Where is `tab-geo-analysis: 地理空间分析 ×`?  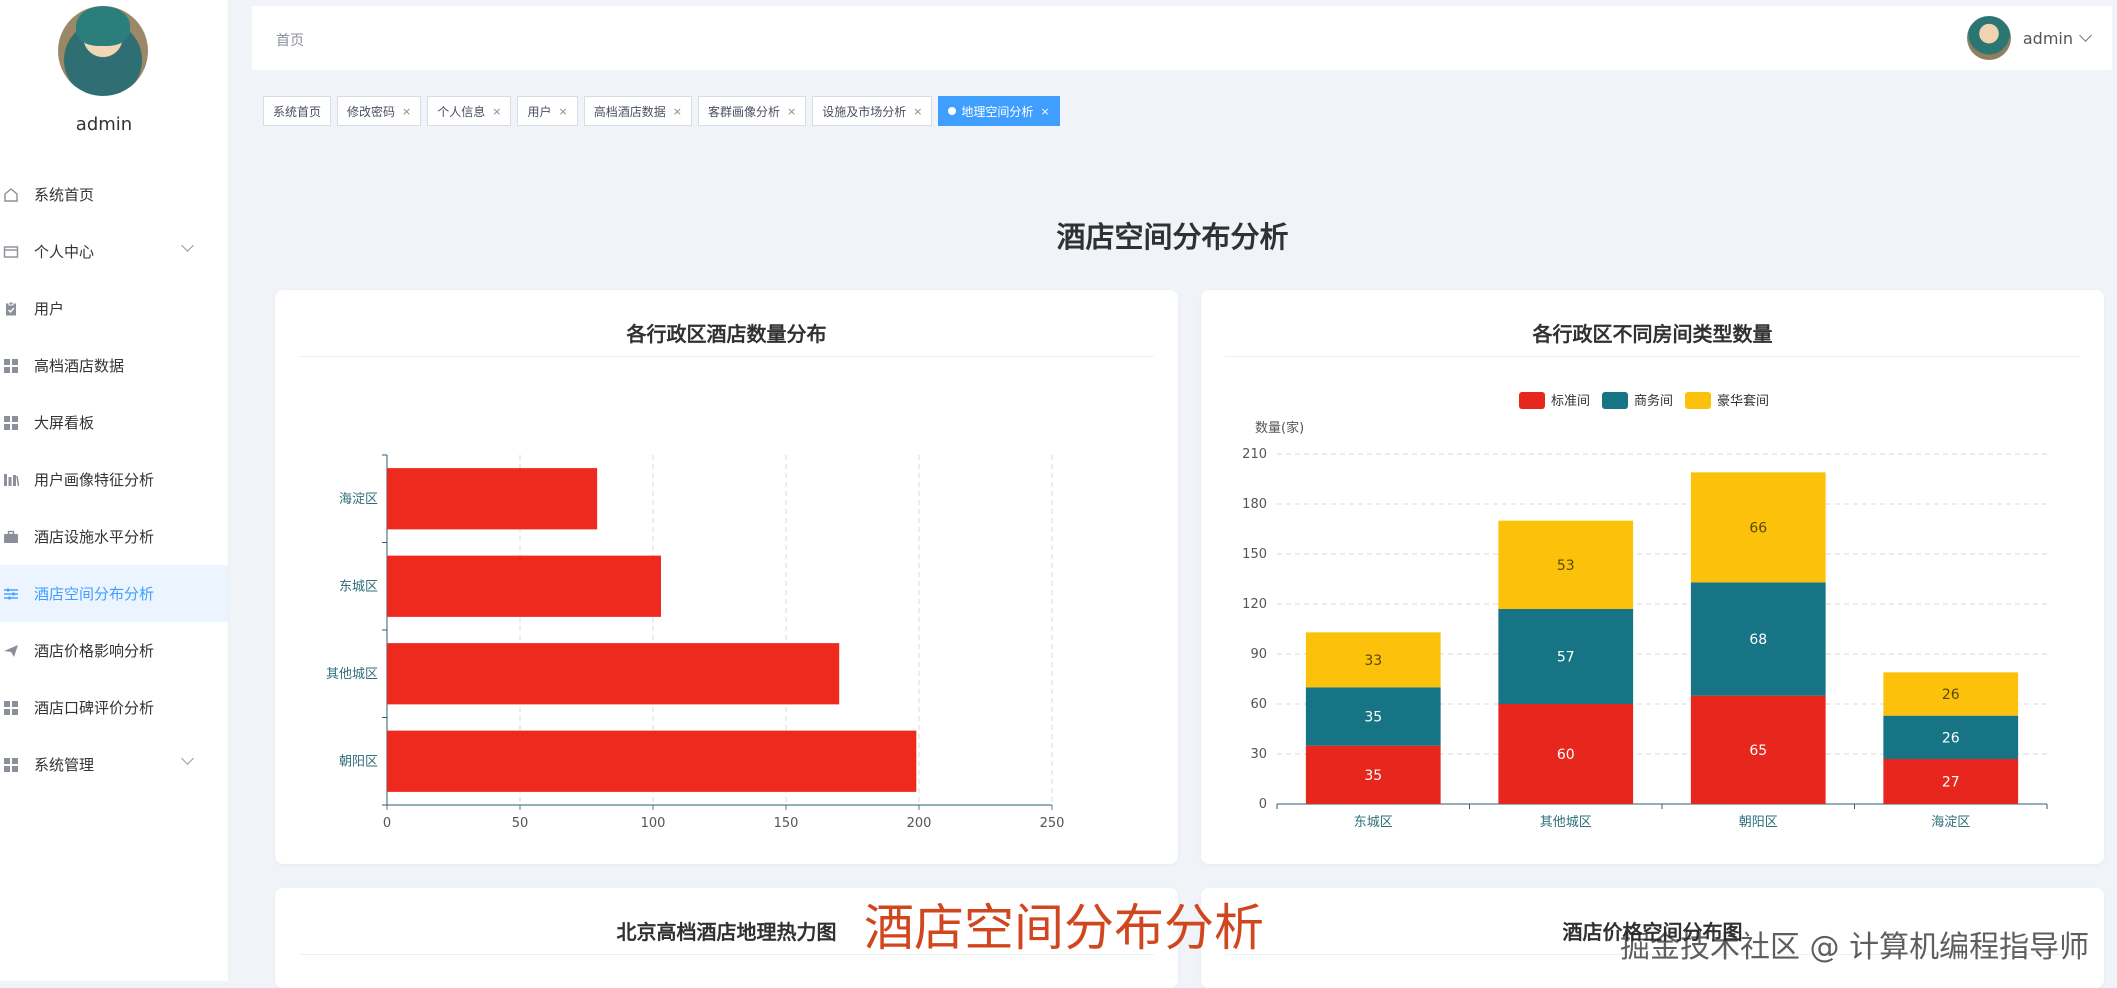
tab-geo-analysis: 地理空间分析 × is located at coordinates (999, 111).